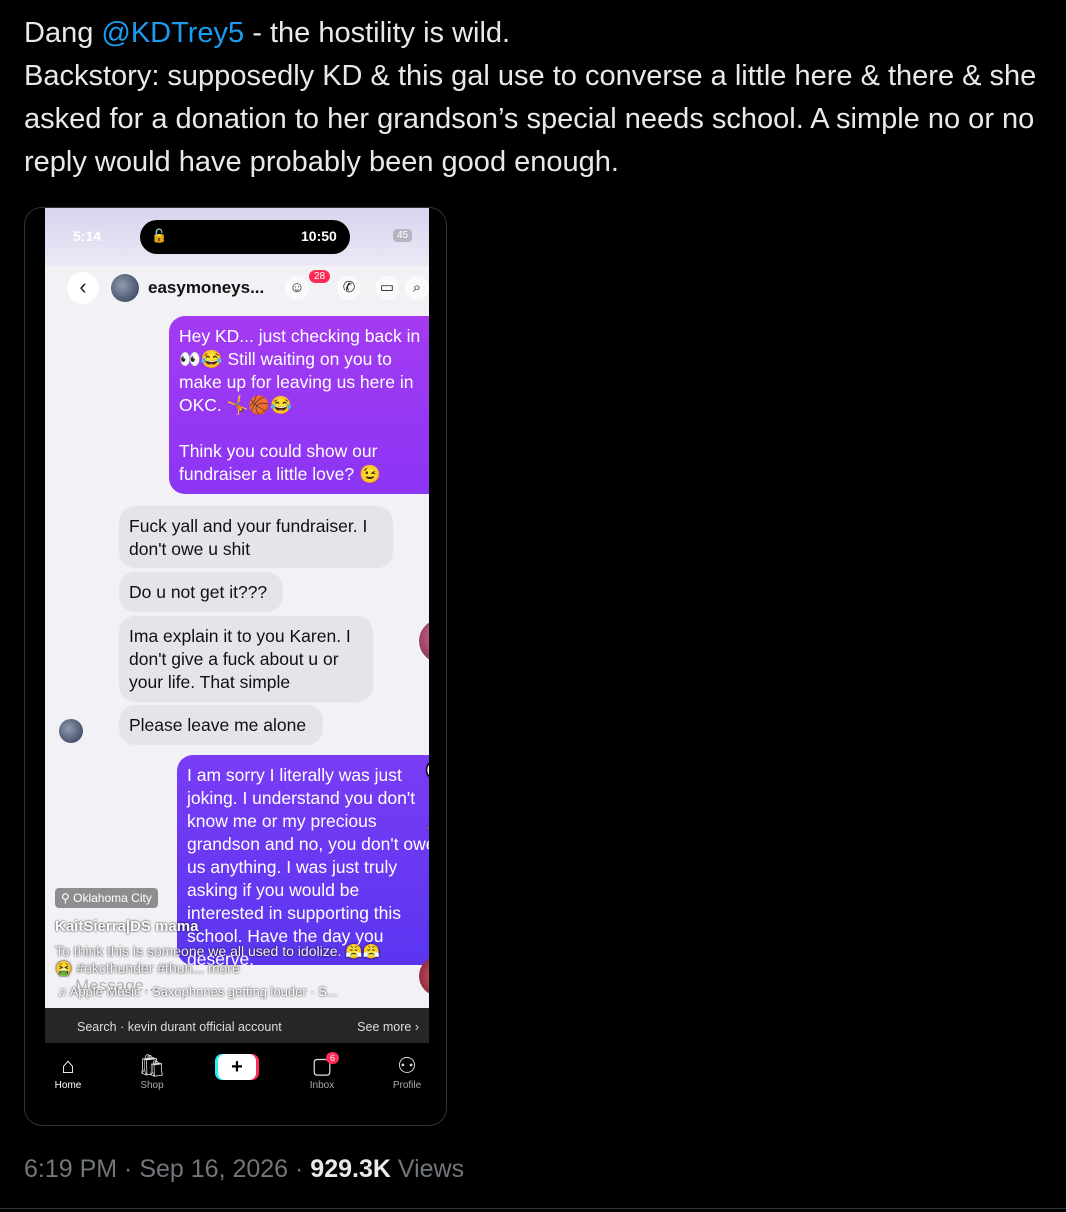 Image resolution: width=1066 pixels, height=1212 pixels. Describe the element at coordinates (322, 1085) in the screenshot. I see `nav-inbox-label: Inbox` at that location.